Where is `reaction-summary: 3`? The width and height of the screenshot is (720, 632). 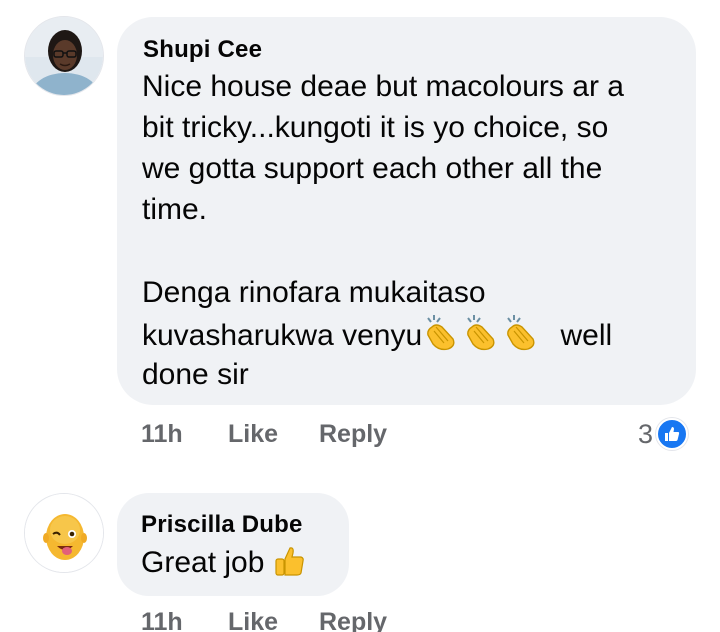
reaction-summary: 3 is located at coordinates (663, 434).